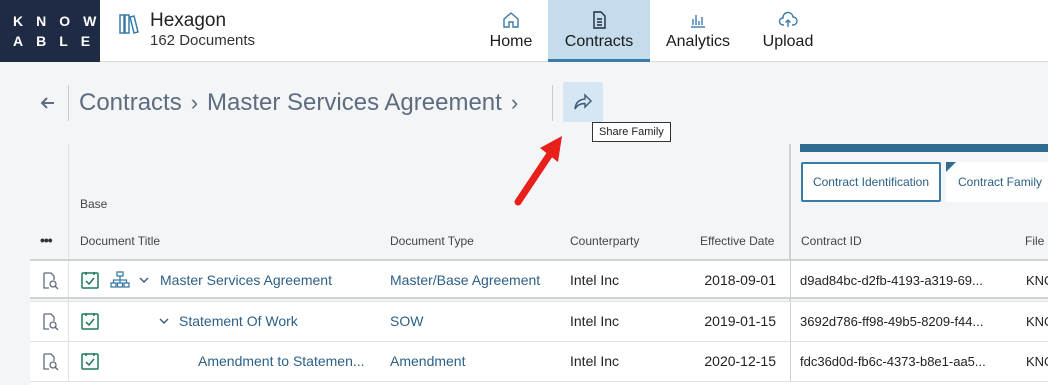 This screenshot has width=1048, height=385. What do you see at coordinates (740, 321) in the screenshot?
I see `effective-date: 2019-01-15` at bounding box center [740, 321].